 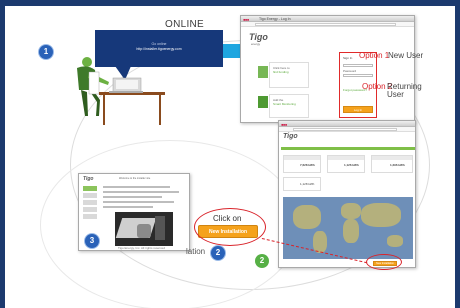 I want to click on monitor-icon, so click(x=263, y=72).